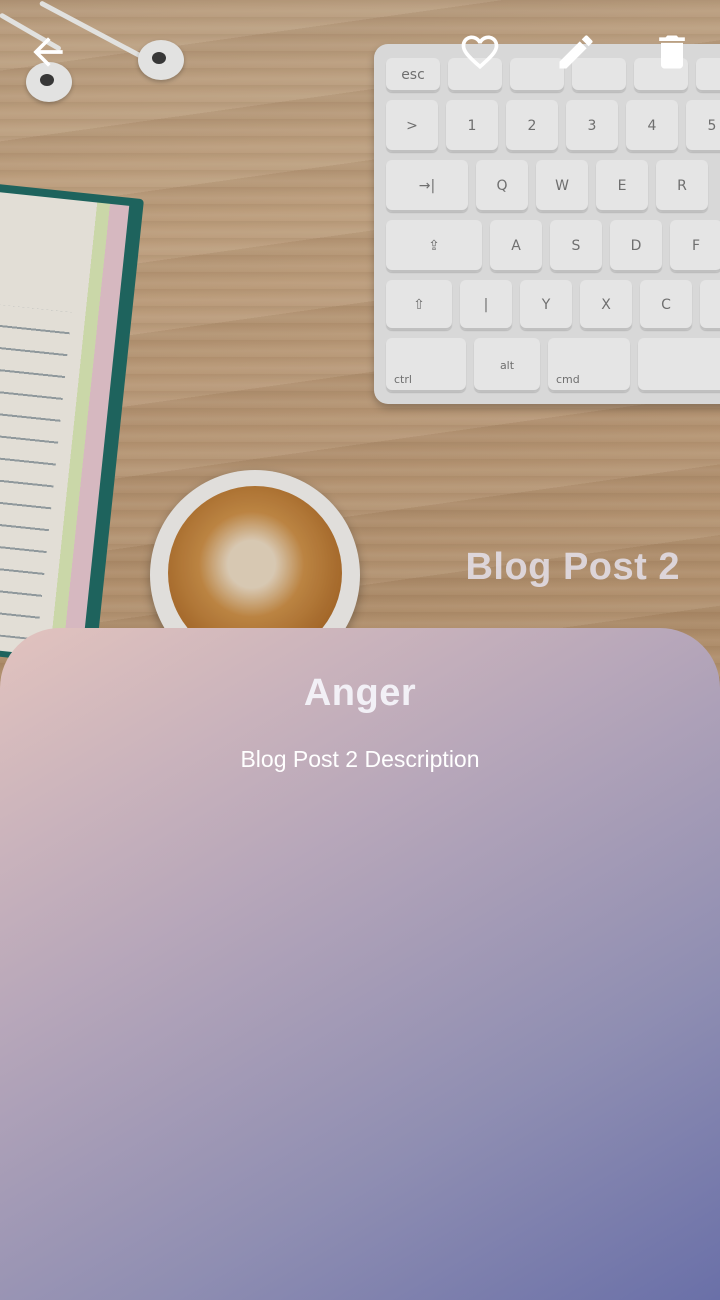 The image size is (720, 1300). I want to click on arrow-left-icon, so click(48, 52).